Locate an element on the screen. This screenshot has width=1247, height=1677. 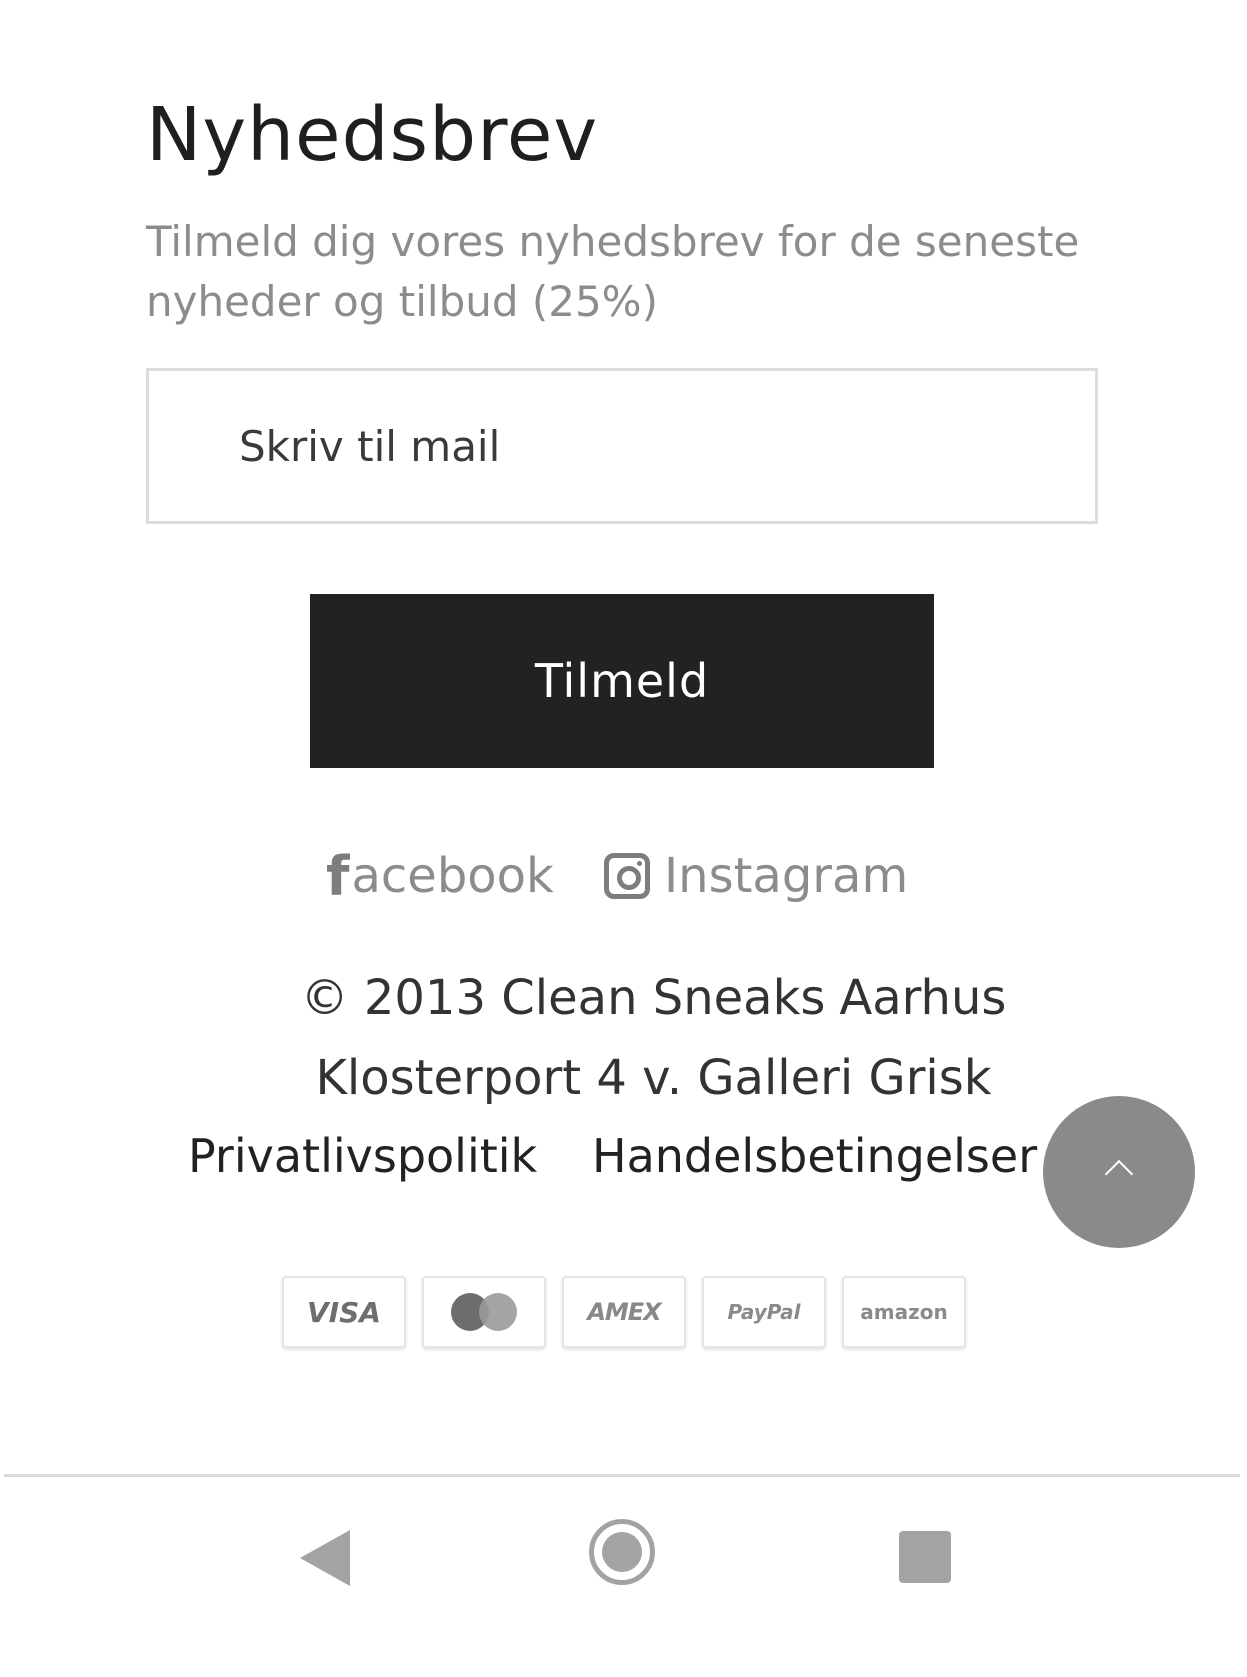
email-field-container is located at coordinates (622, 446).